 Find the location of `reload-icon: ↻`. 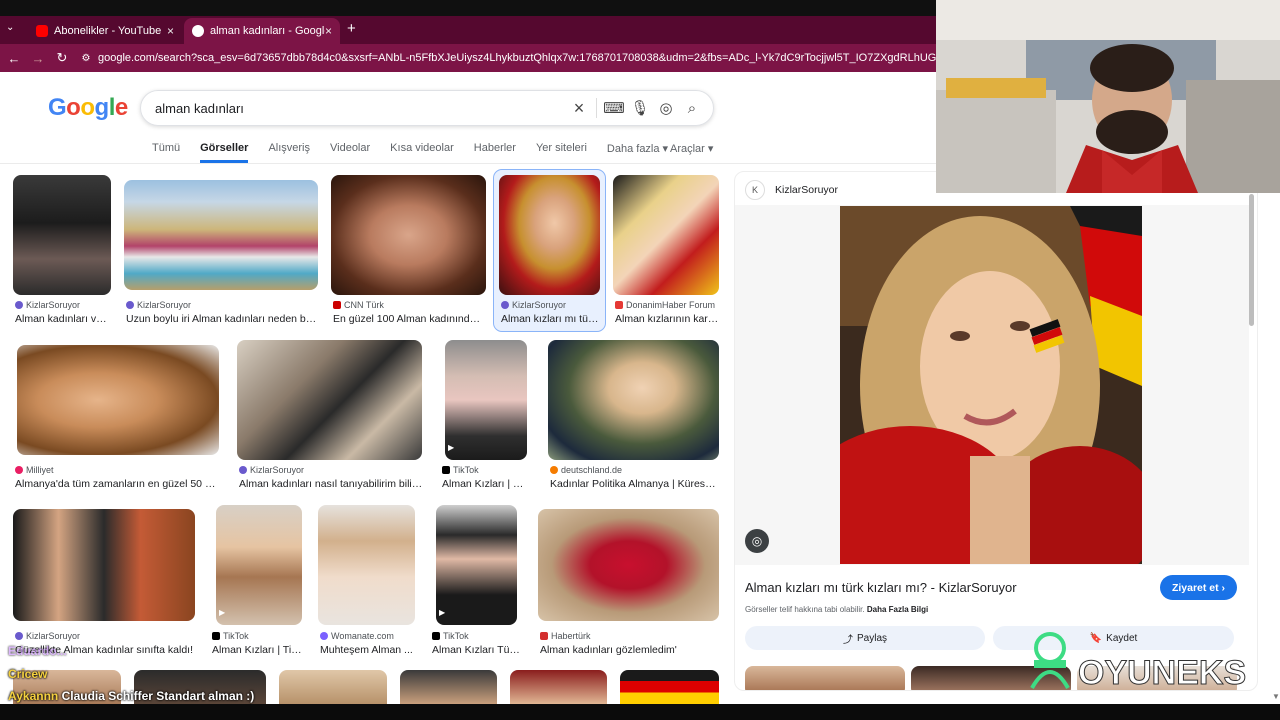

reload-icon: ↻ is located at coordinates (62, 58).